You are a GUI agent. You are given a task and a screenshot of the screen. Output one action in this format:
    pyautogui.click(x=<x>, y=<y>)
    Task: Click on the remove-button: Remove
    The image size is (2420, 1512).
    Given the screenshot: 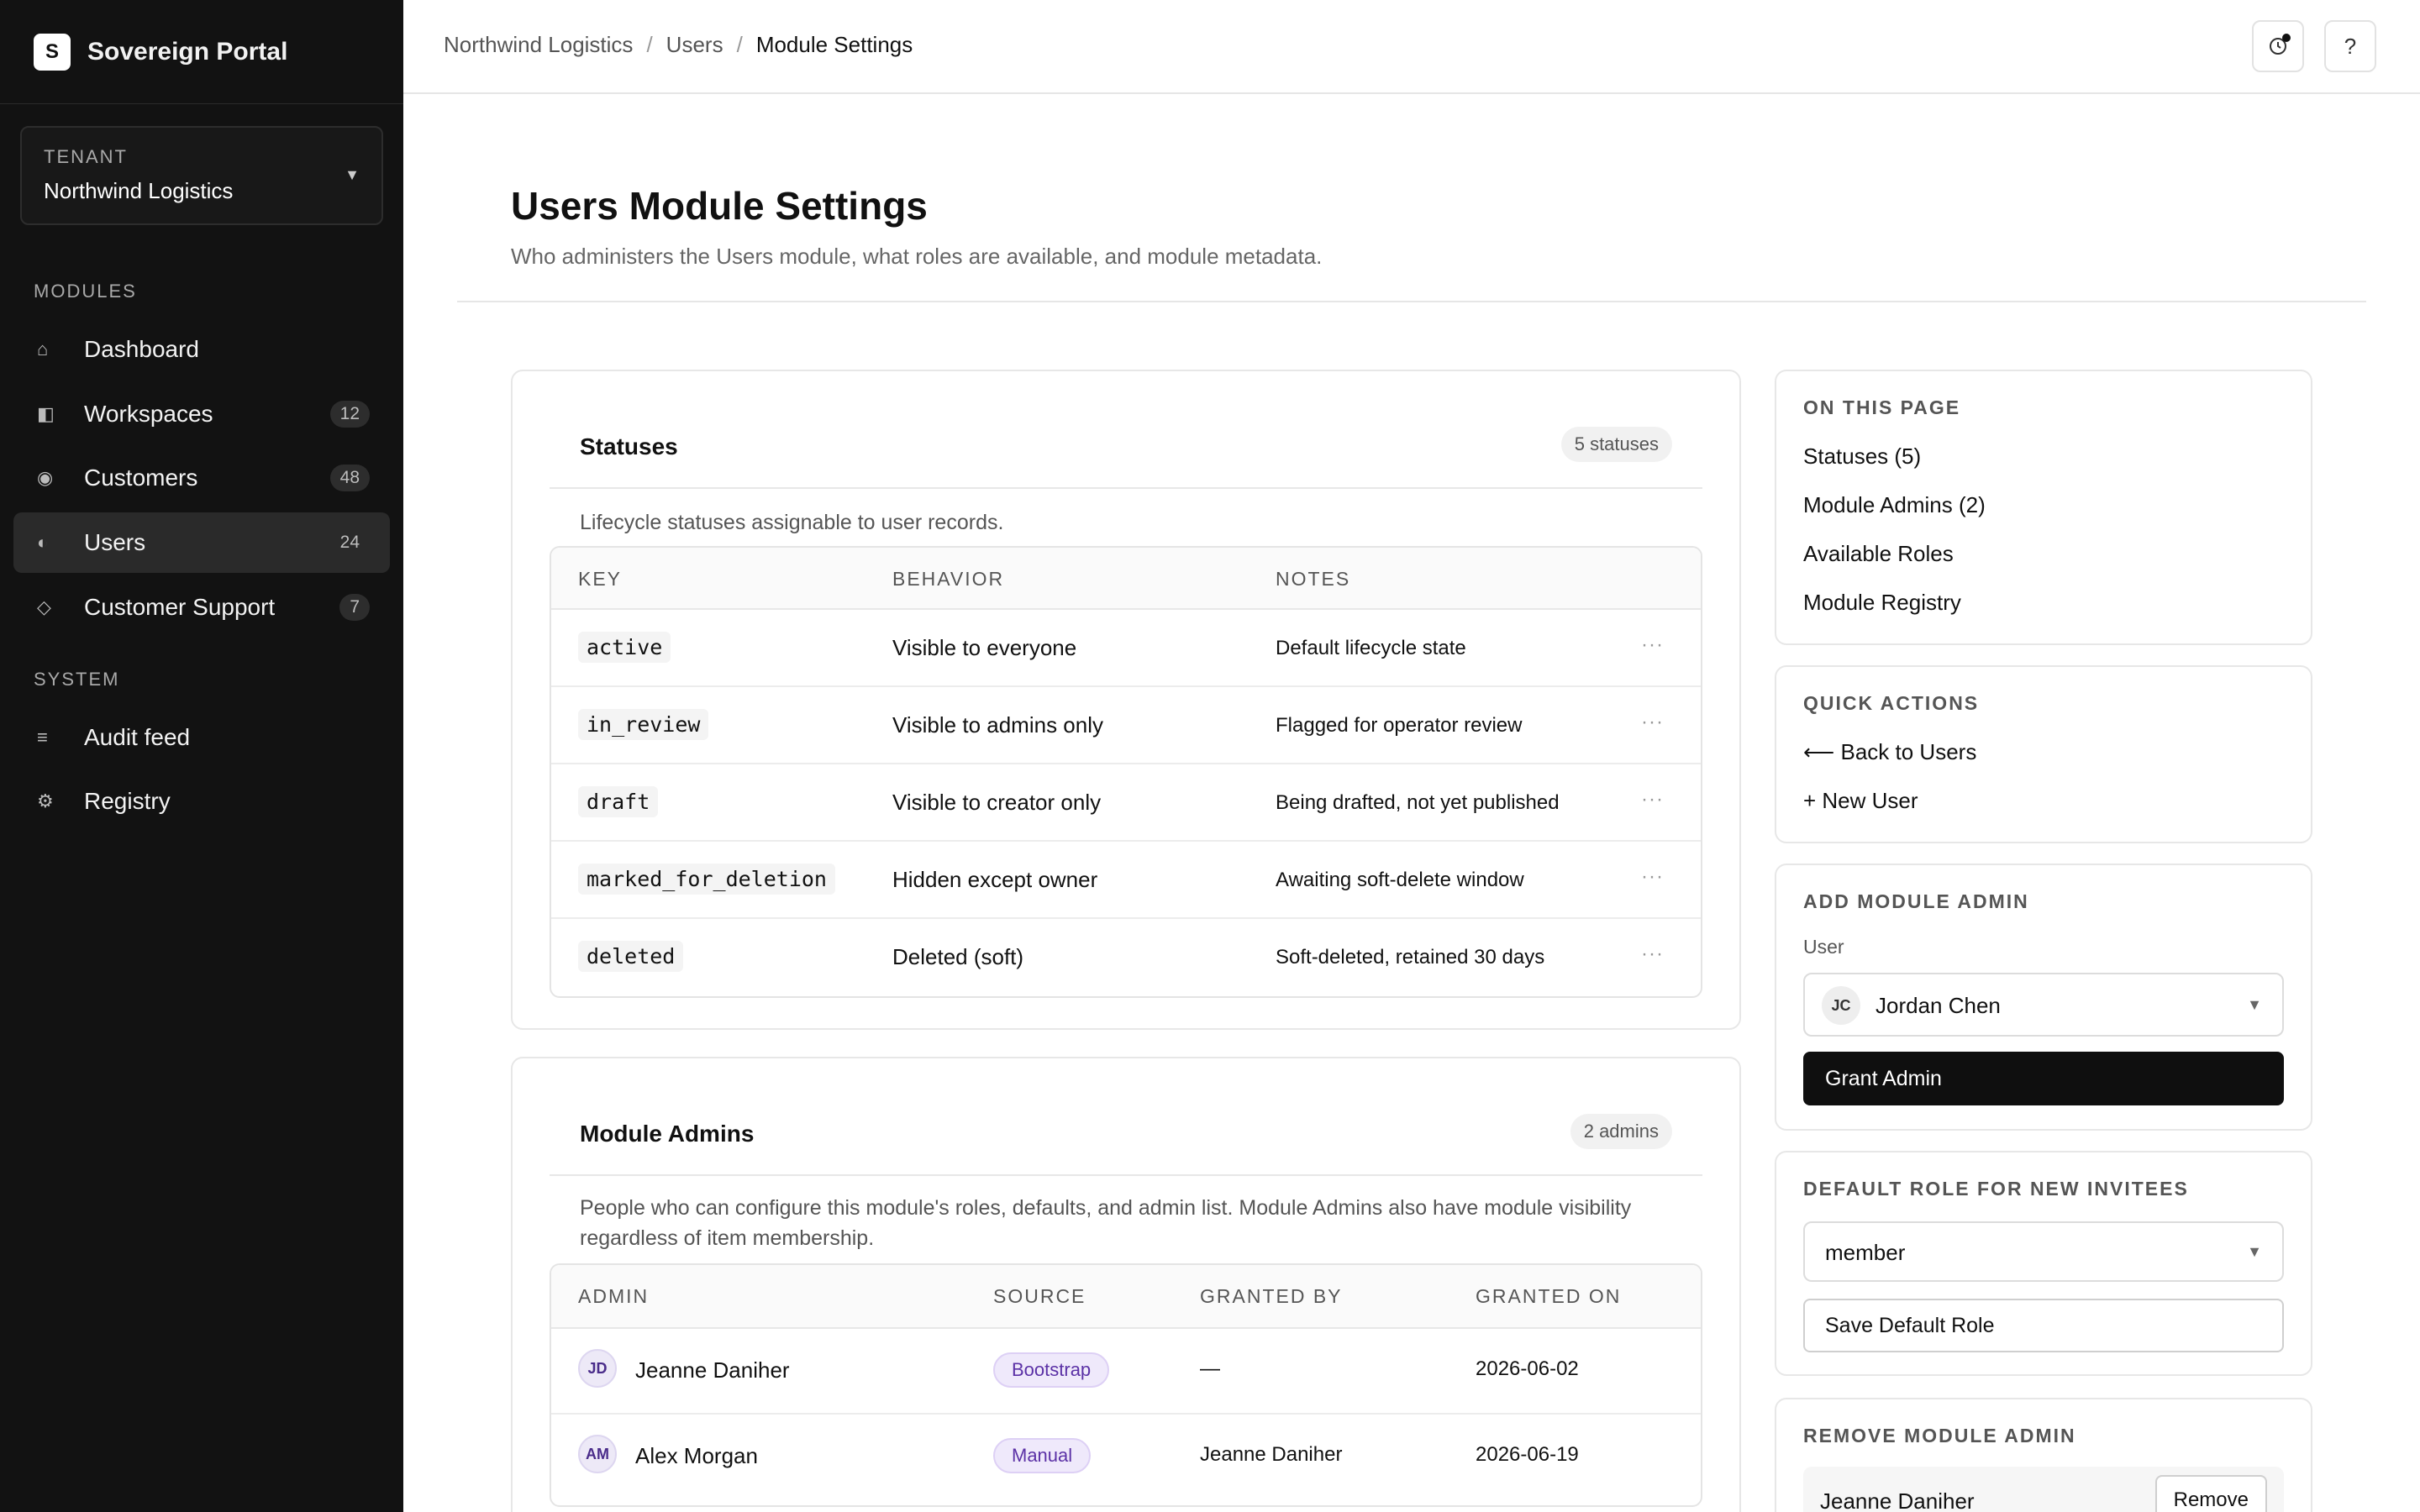 What is the action you would take?
    pyautogui.click(x=2210, y=1493)
    